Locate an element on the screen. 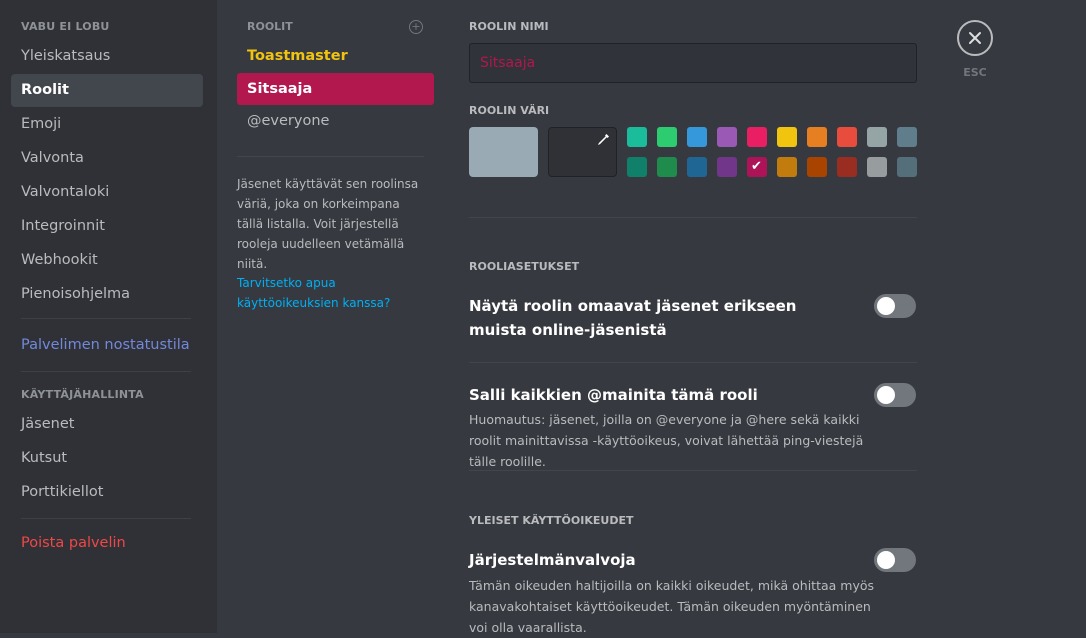 This screenshot has width=1086, height=638. hoist-toggle is located at coordinates (895, 306).